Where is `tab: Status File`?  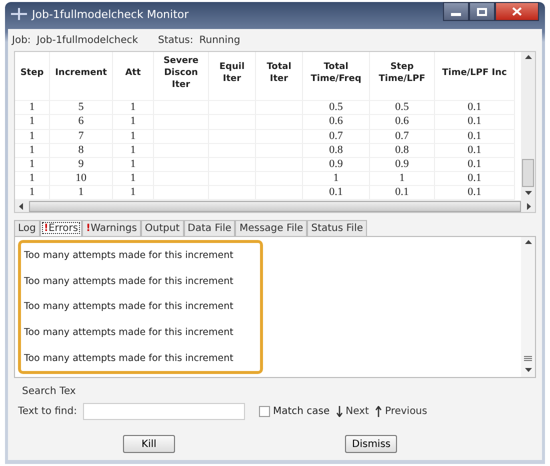
tab: Status File is located at coordinates (337, 228).